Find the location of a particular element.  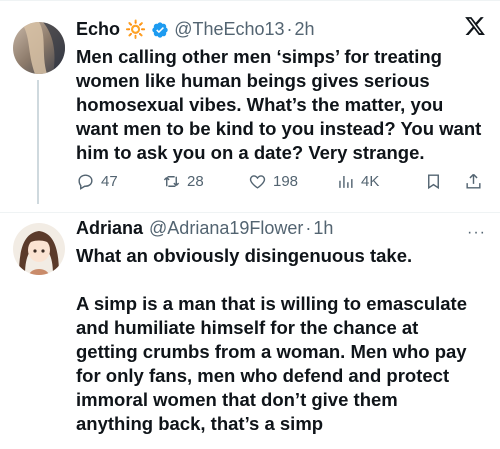

share-button is located at coordinates (473, 181).